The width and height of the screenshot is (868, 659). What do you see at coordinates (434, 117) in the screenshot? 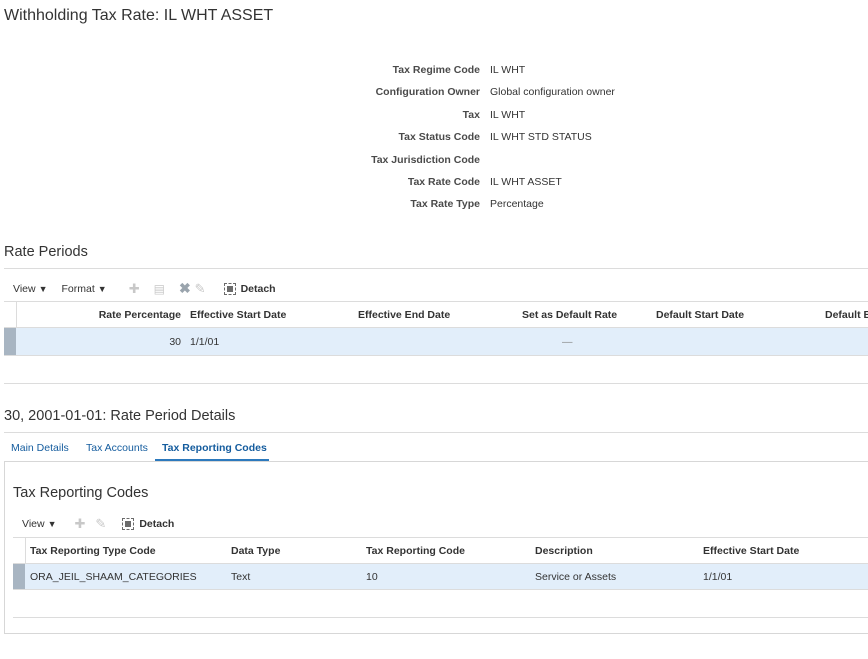
I see `form-row-tax: Tax IL WHT` at bounding box center [434, 117].